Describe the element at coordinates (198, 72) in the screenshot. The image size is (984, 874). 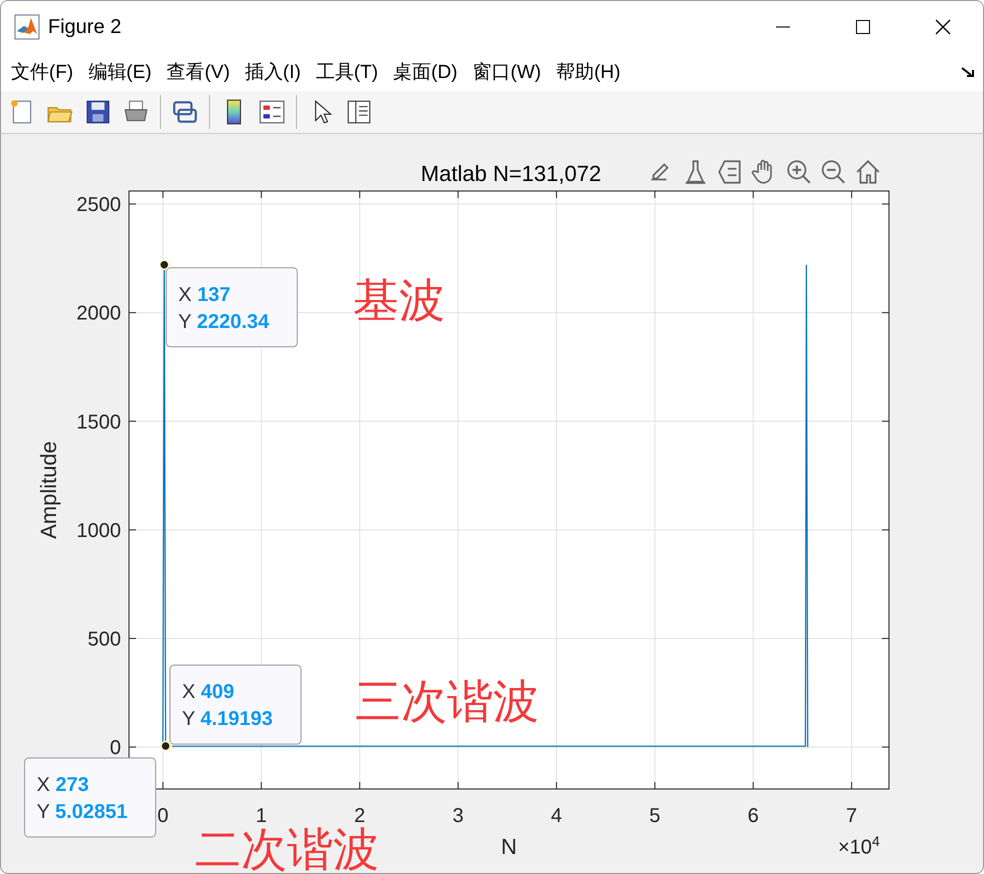
I see `menu-item: 查看(V)` at that location.